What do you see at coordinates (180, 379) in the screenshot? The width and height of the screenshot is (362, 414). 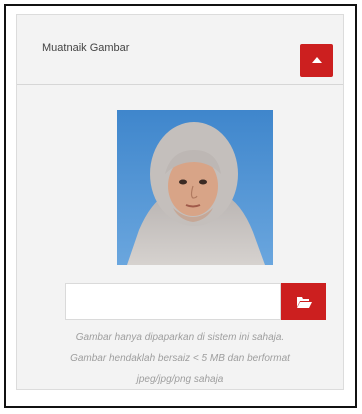 I see `help-line-3: jpeg/jpg/png sahaja` at bounding box center [180, 379].